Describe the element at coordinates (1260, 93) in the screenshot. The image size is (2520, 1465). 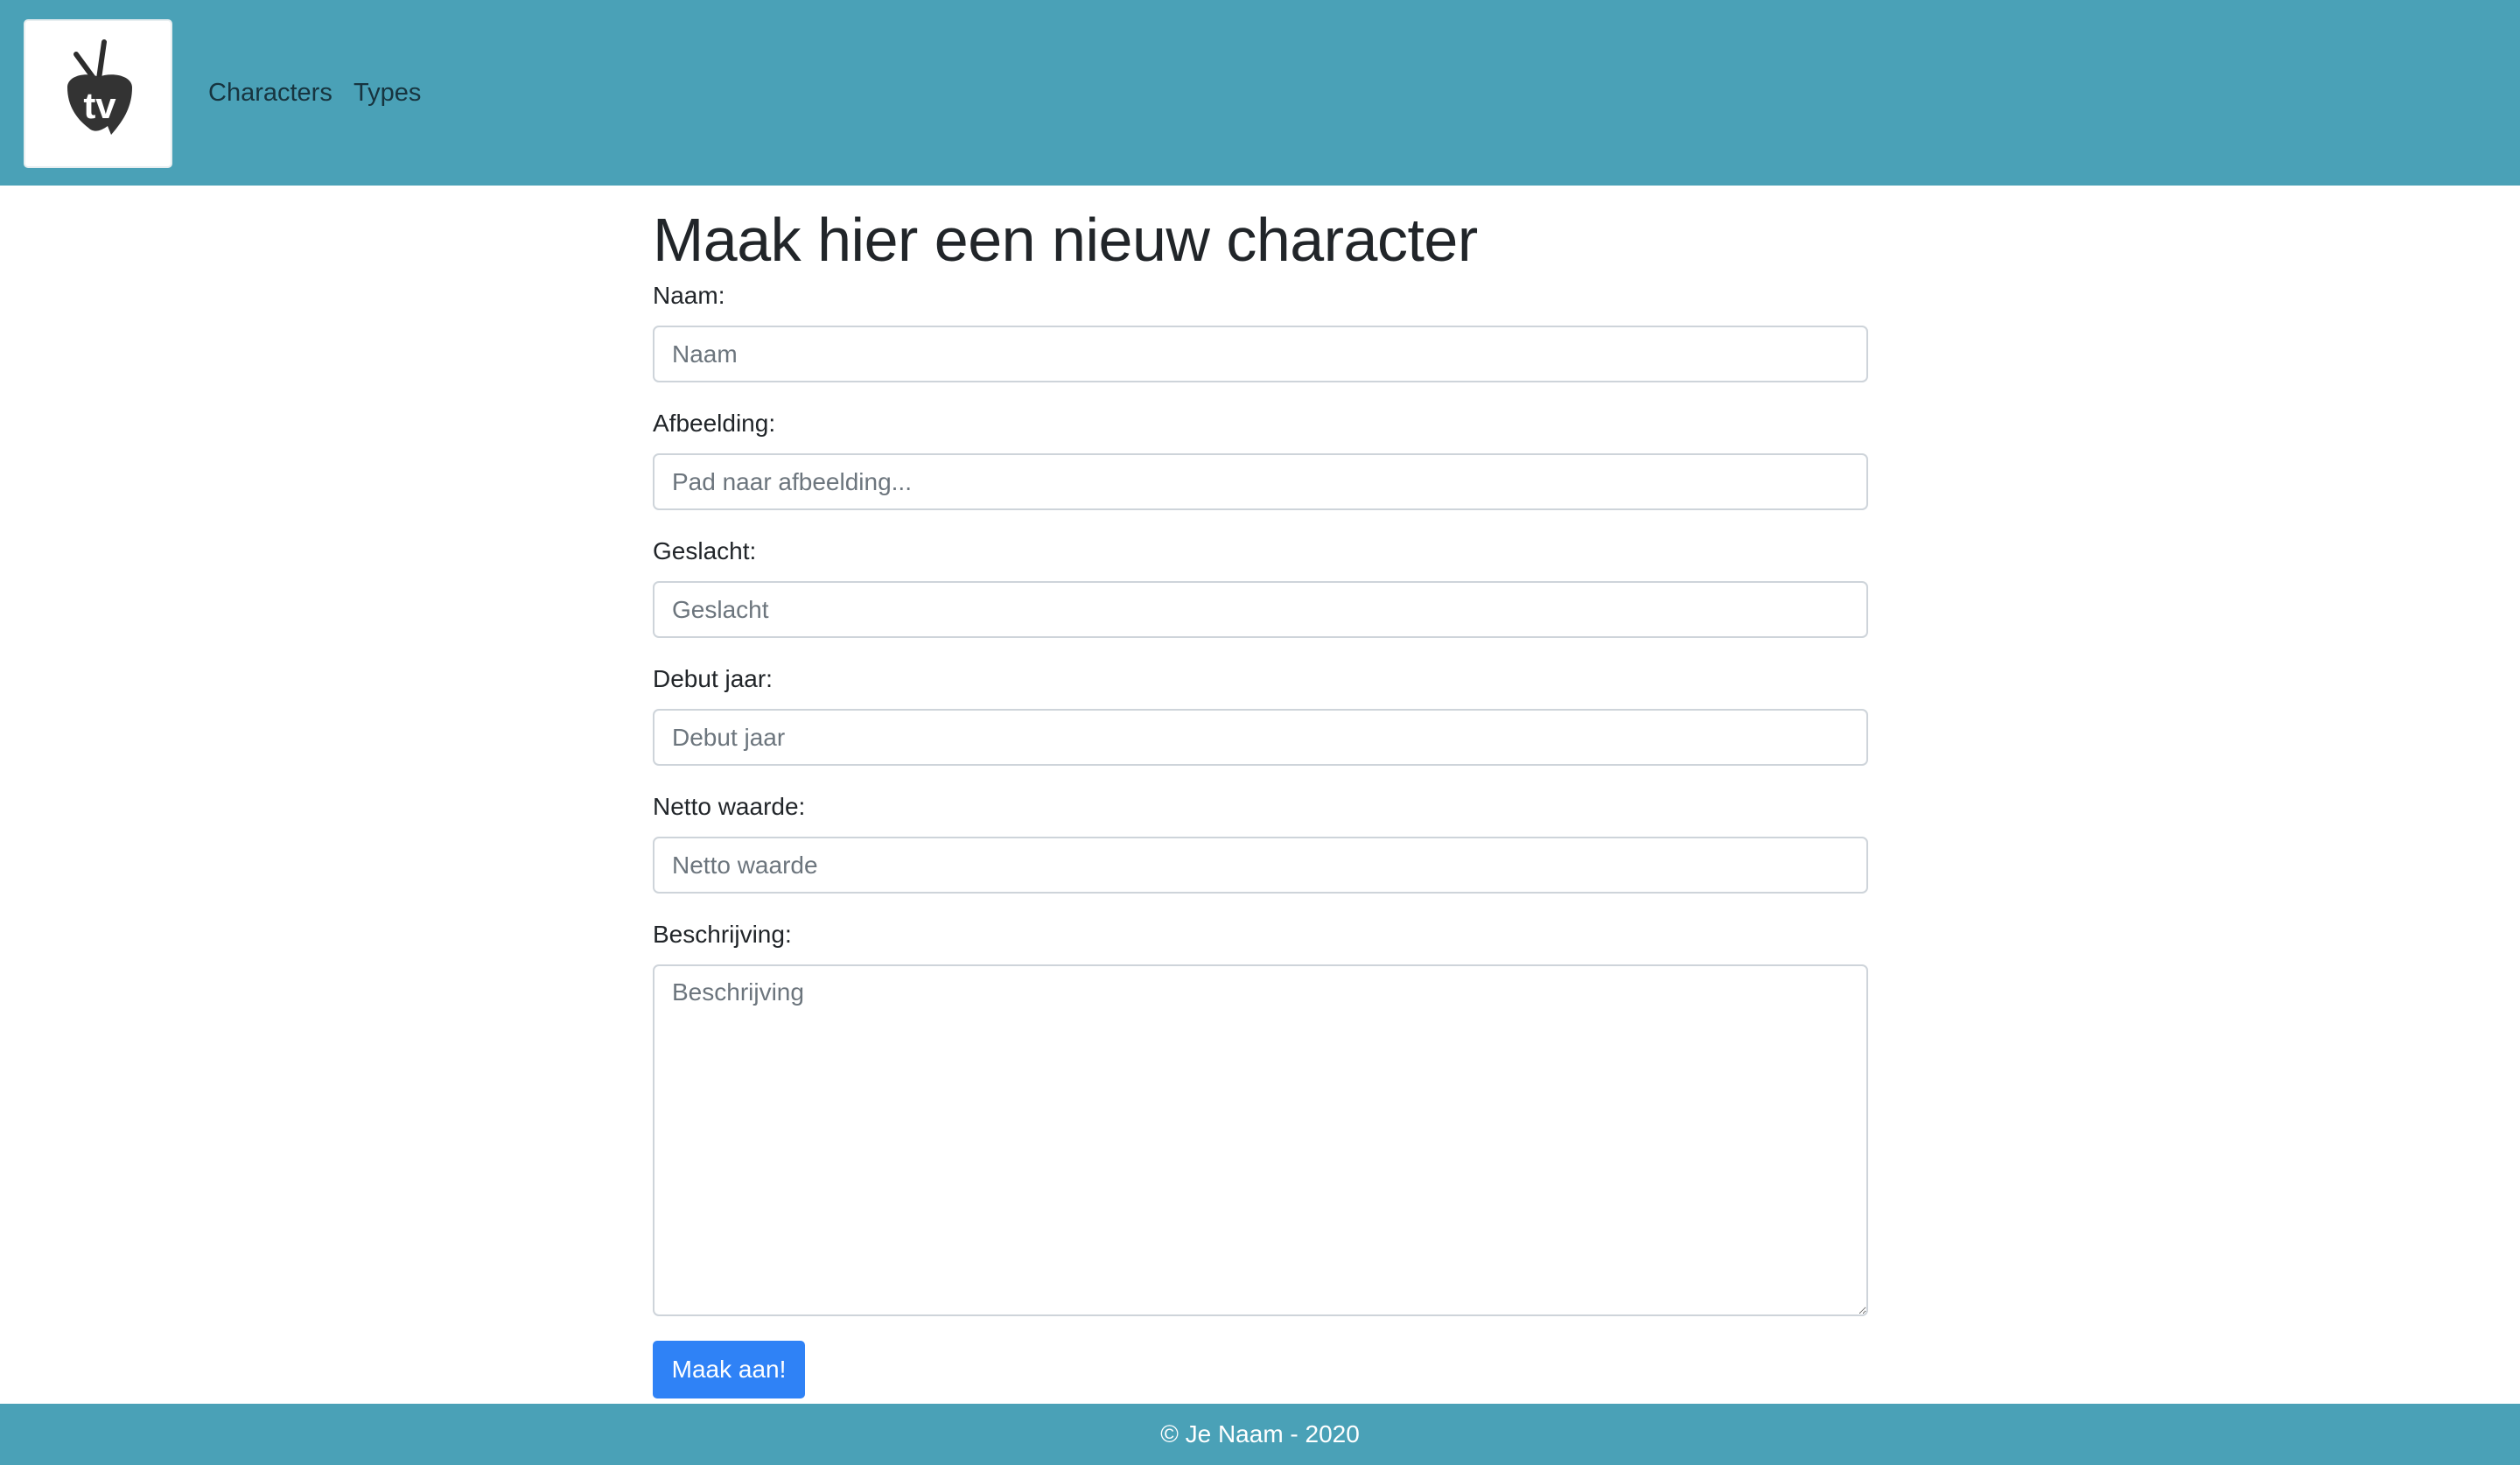
I see `navbar: tv Characters Types` at that location.